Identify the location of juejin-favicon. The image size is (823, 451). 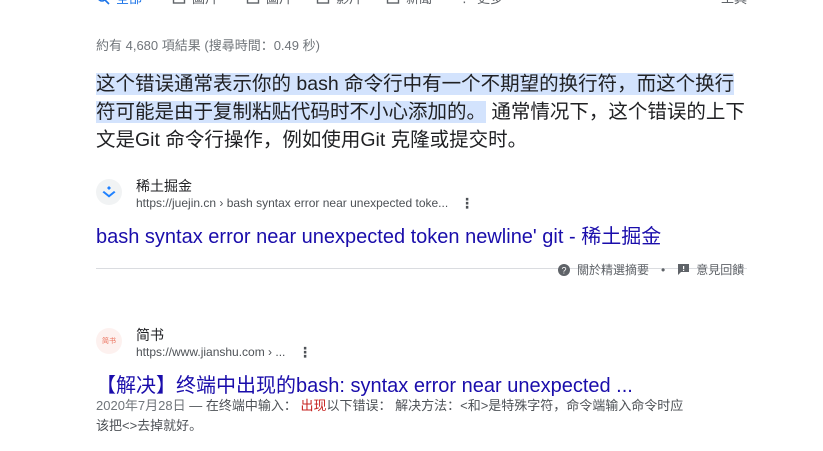
(109, 192).